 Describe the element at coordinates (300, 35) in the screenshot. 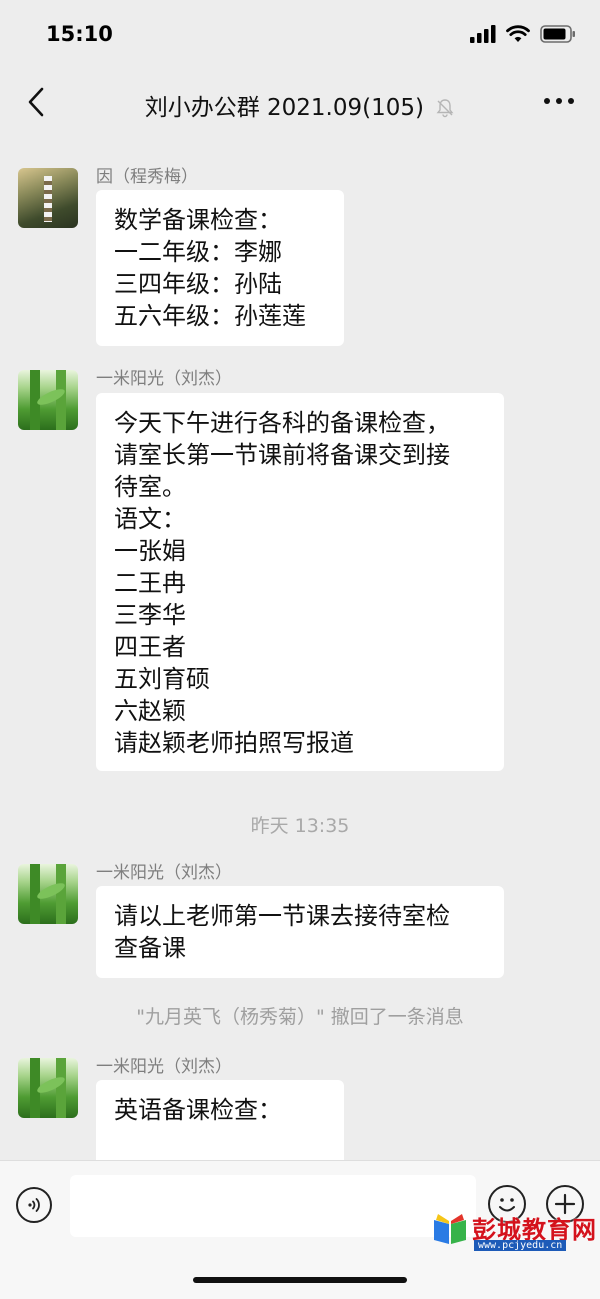

I see `status-bar: 15:10` at that location.